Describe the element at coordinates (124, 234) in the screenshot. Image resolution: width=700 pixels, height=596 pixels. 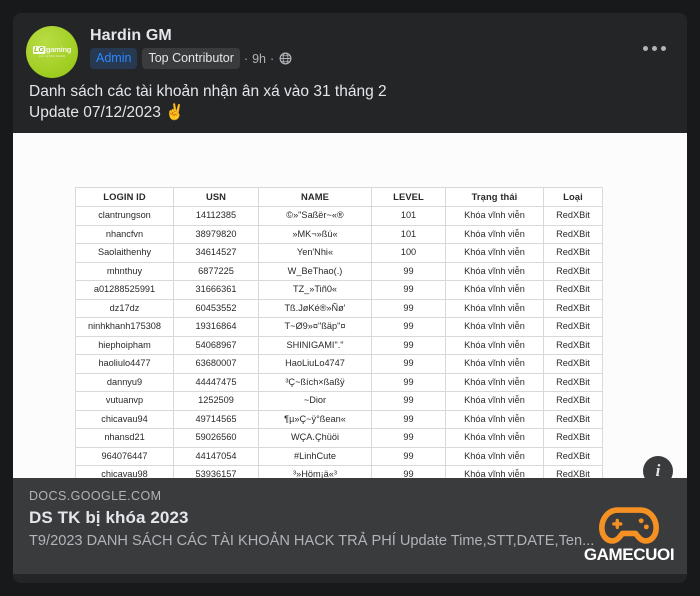
I see `cell-login-id: nhancfvn` at that location.